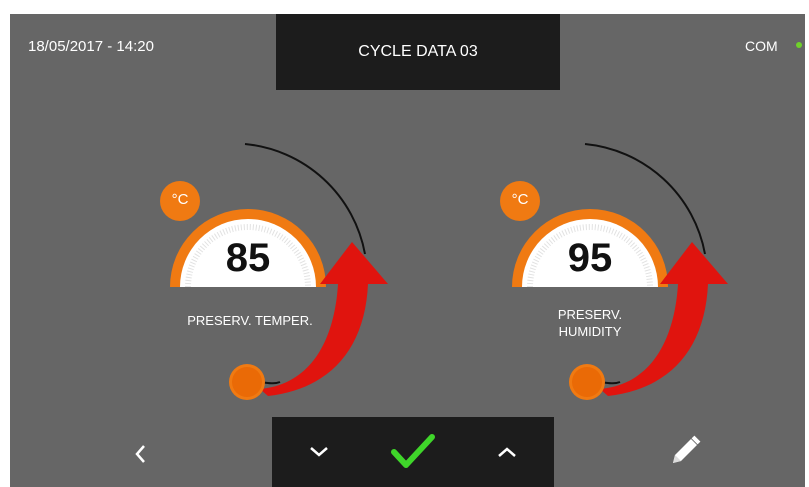 The height and width of the screenshot is (487, 809). Describe the element at coordinates (590, 323) in the screenshot. I see `gauge-label: PRESERV. HUMIDITY` at that location.